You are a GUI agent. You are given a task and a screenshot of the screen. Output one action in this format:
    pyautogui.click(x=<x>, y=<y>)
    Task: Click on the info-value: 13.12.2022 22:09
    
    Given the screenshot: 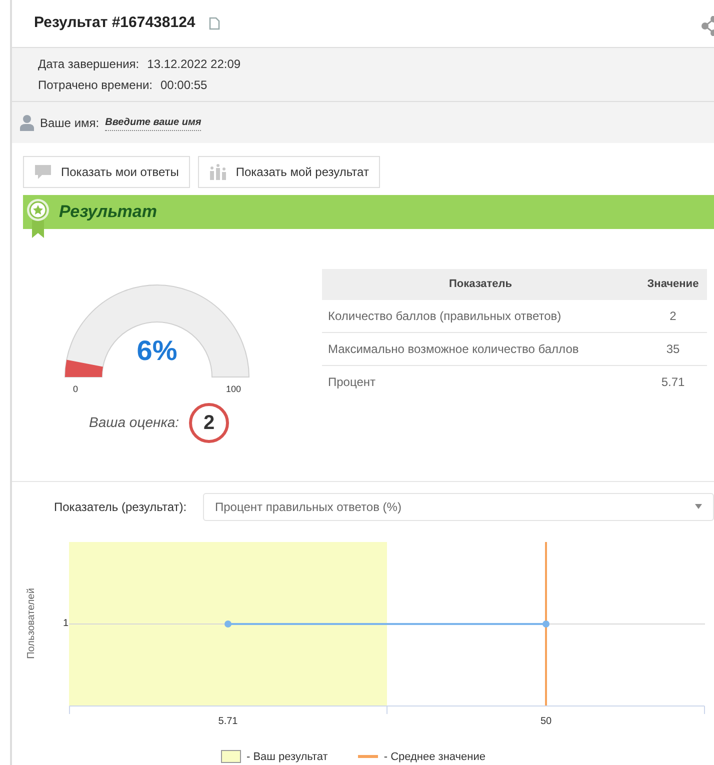 What is the action you would take?
    pyautogui.click(x=194, y=64)
    